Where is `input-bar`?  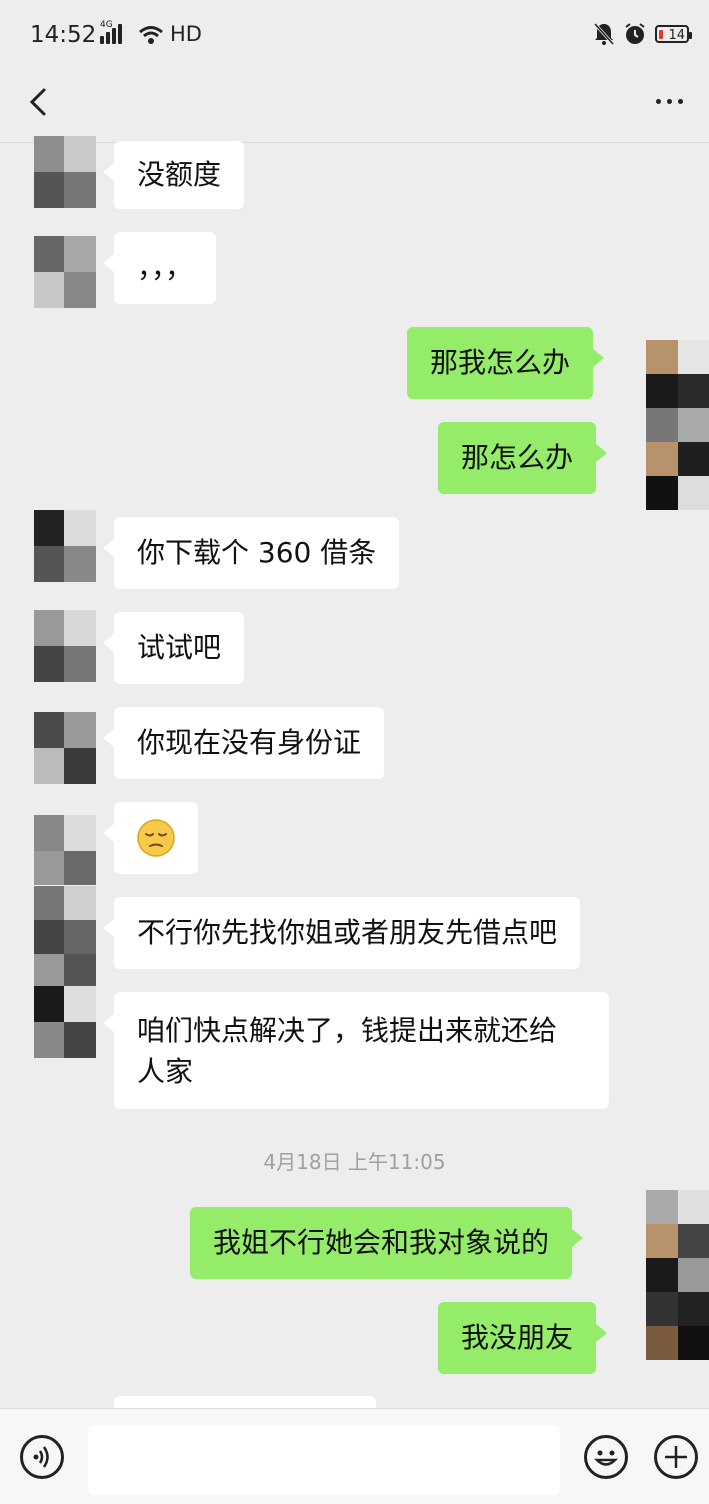 input-bar is located at coordinates (354, 1456).